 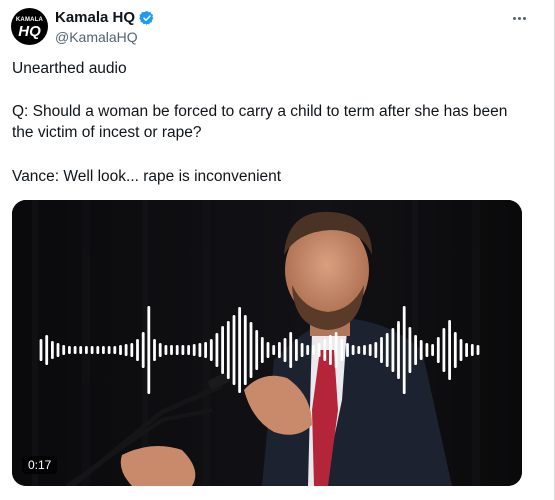 What do you see at coordinates (519, 18) in the screenshot?
I see `more-options-icon` at bounding box center [519, 18].